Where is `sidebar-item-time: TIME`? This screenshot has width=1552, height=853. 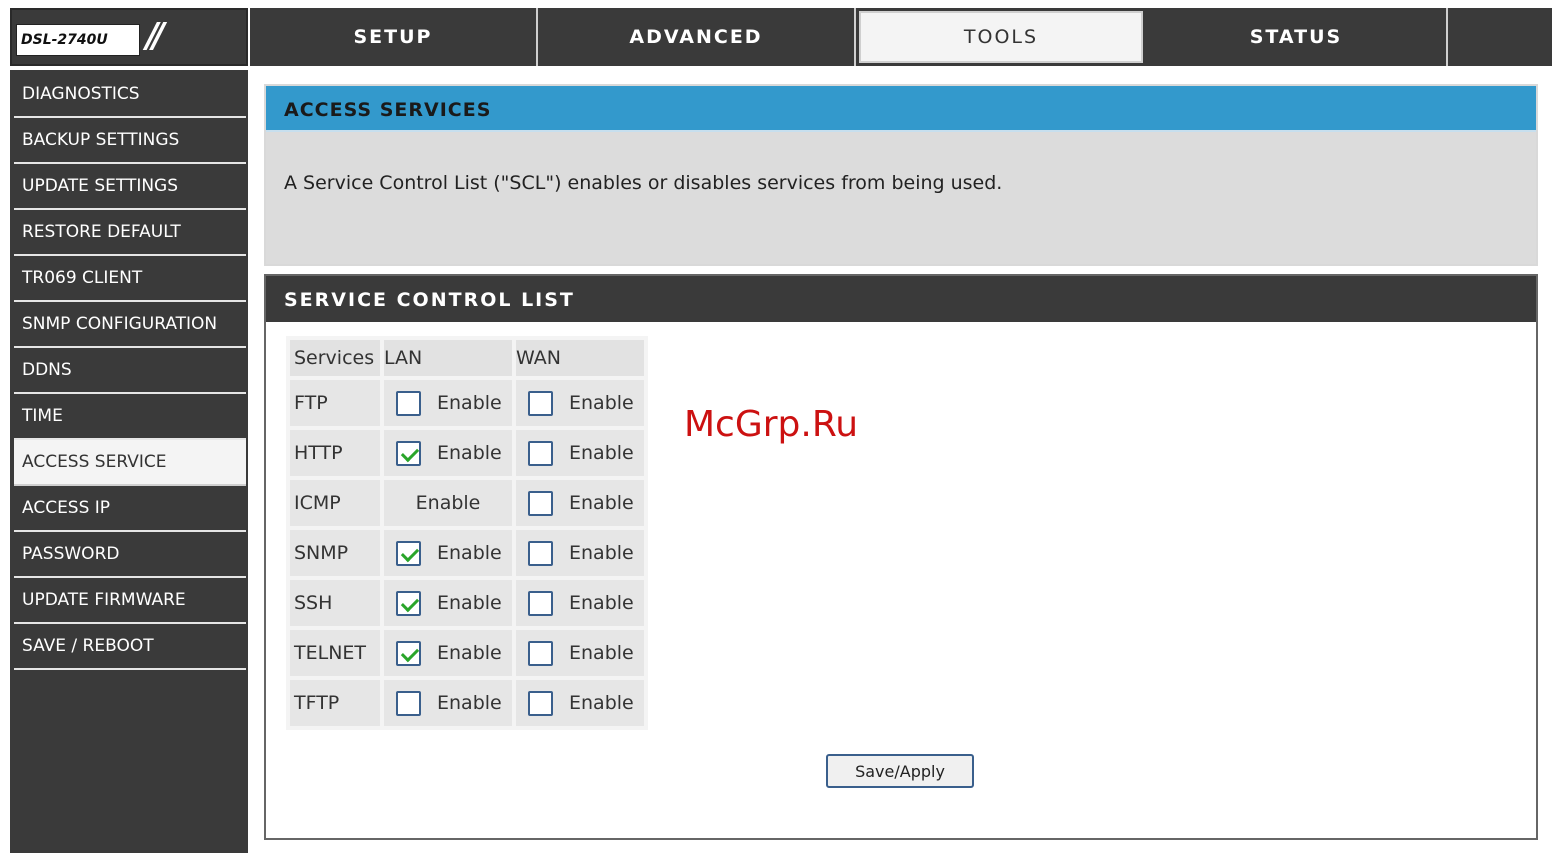 sidebar-item-time: TIME is located at coordinates (130, 417).